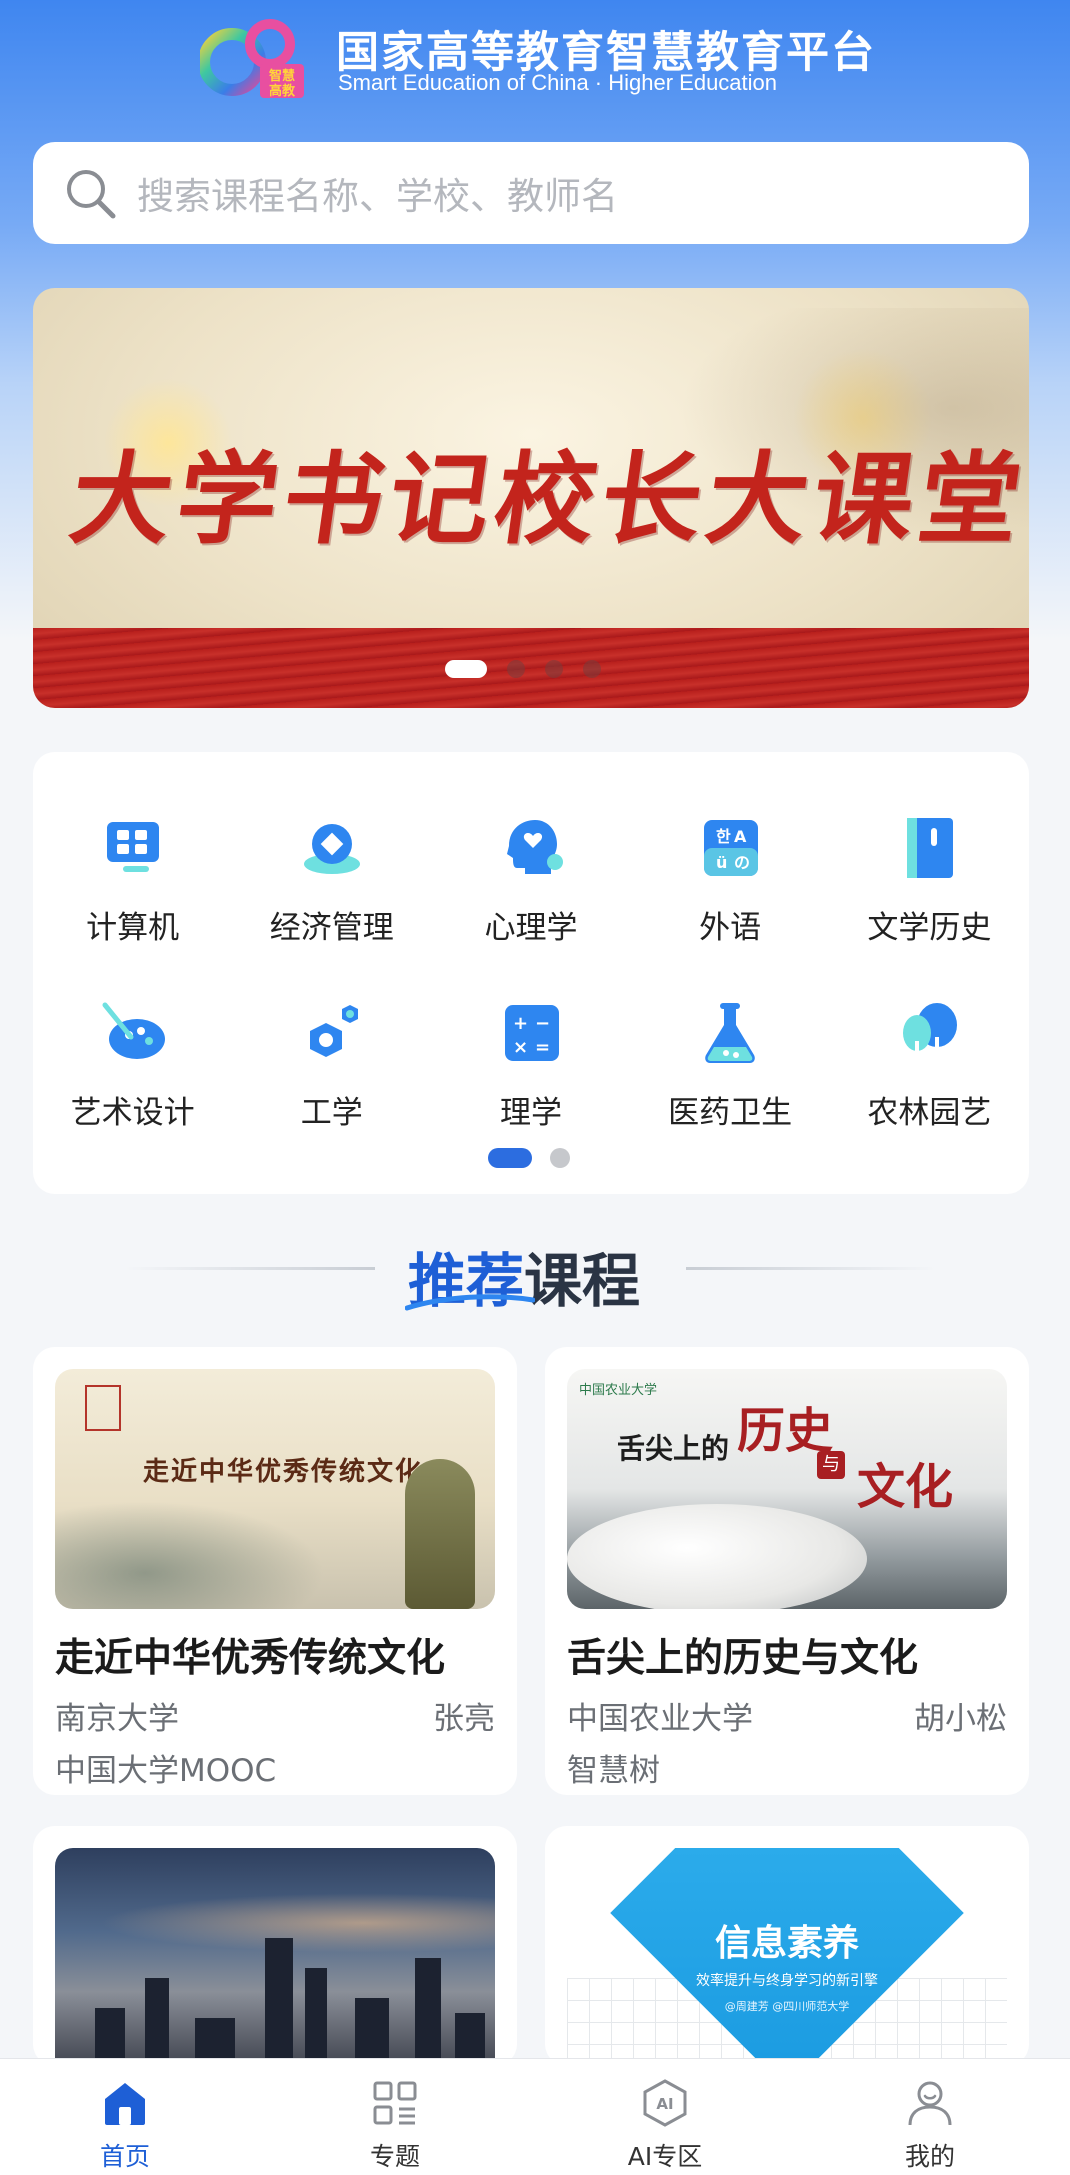 The width and height of the screenshot is (1070, 2175). I want to click on flask-icon, so click(730, 1033).